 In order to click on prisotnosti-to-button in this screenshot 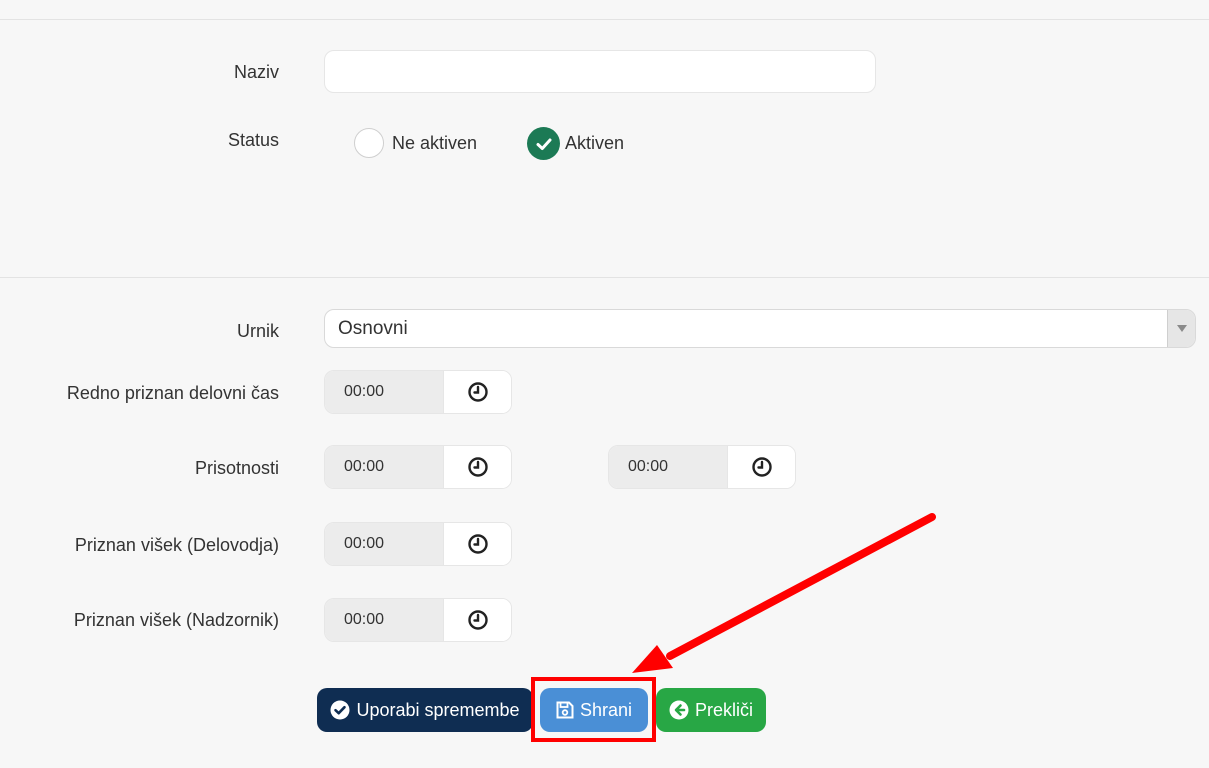, I will do `click(761, 467)`.